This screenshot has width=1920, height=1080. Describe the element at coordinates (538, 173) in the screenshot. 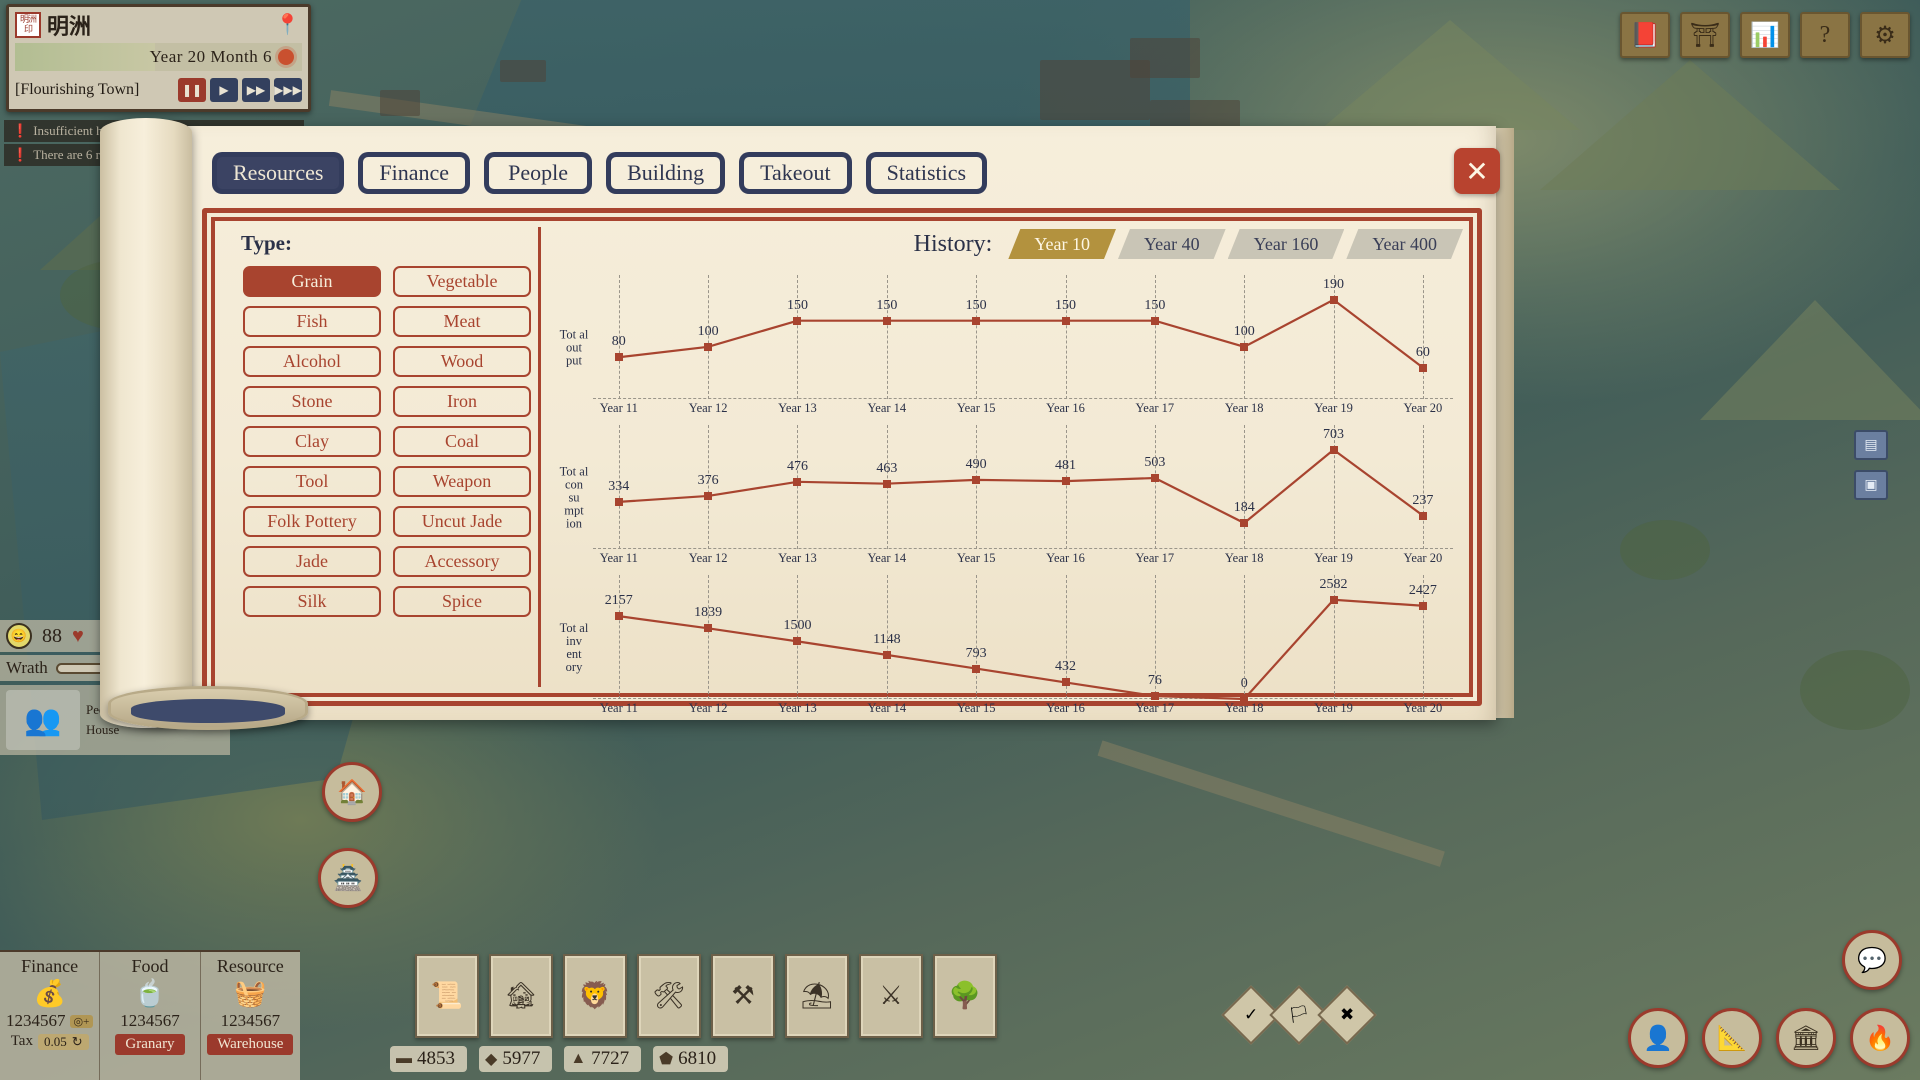

I see `tab-people: People` at that location.